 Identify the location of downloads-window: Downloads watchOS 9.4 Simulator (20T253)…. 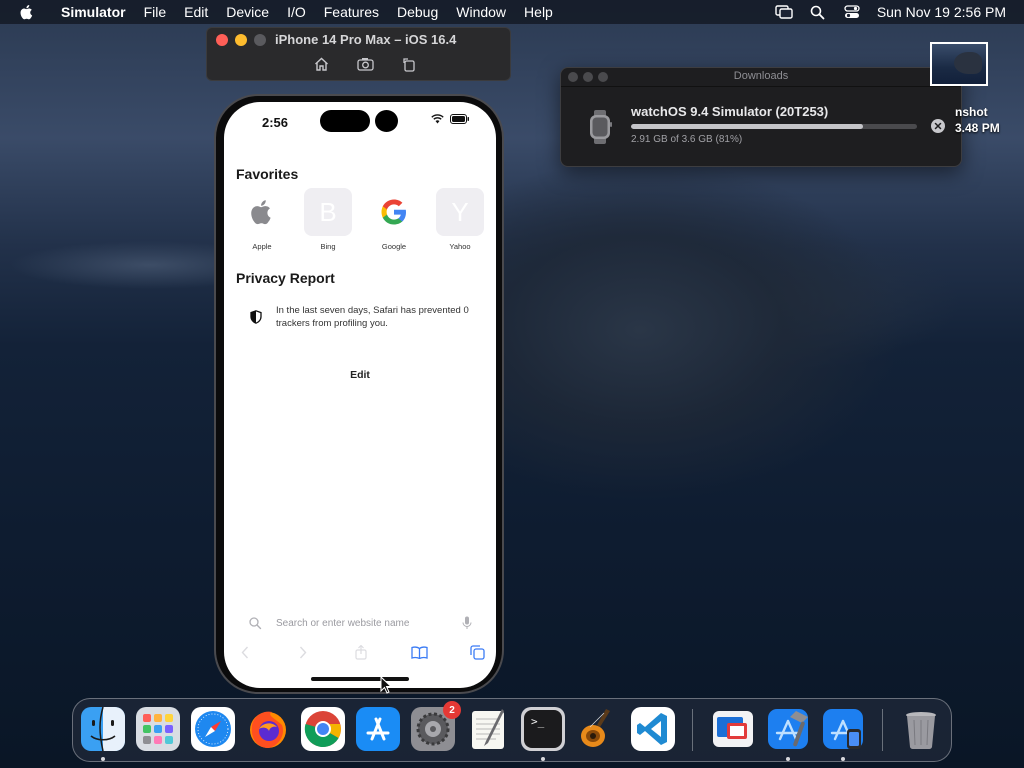
(761, 117).